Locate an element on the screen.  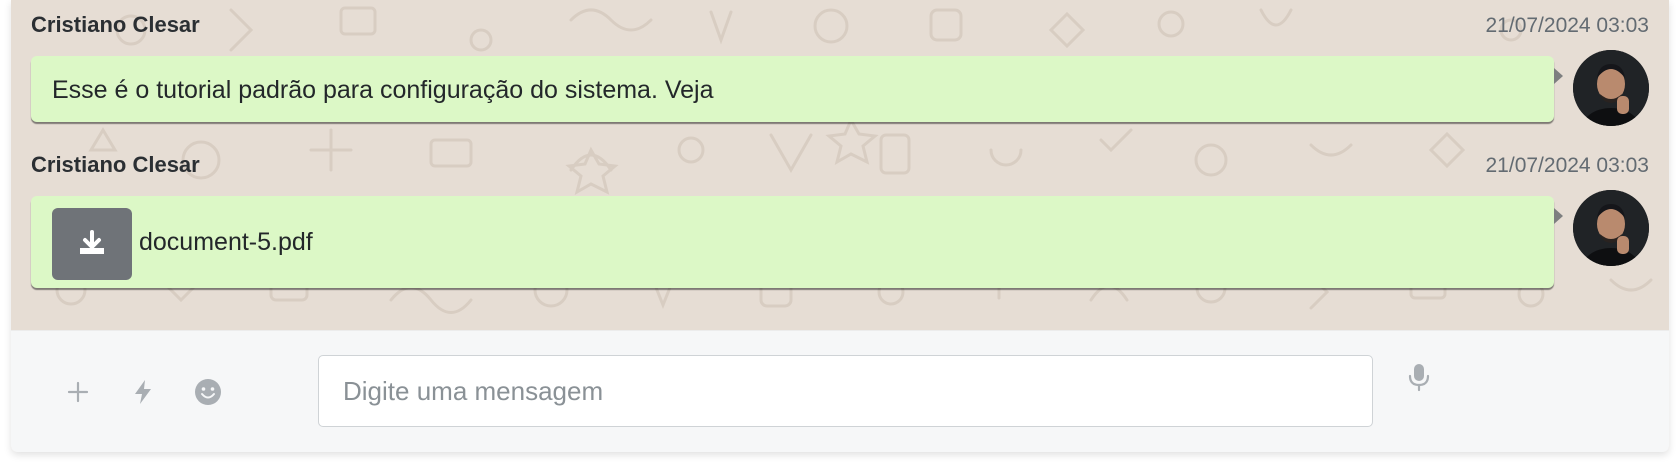
download-icon is located at coordinates (92, 242).